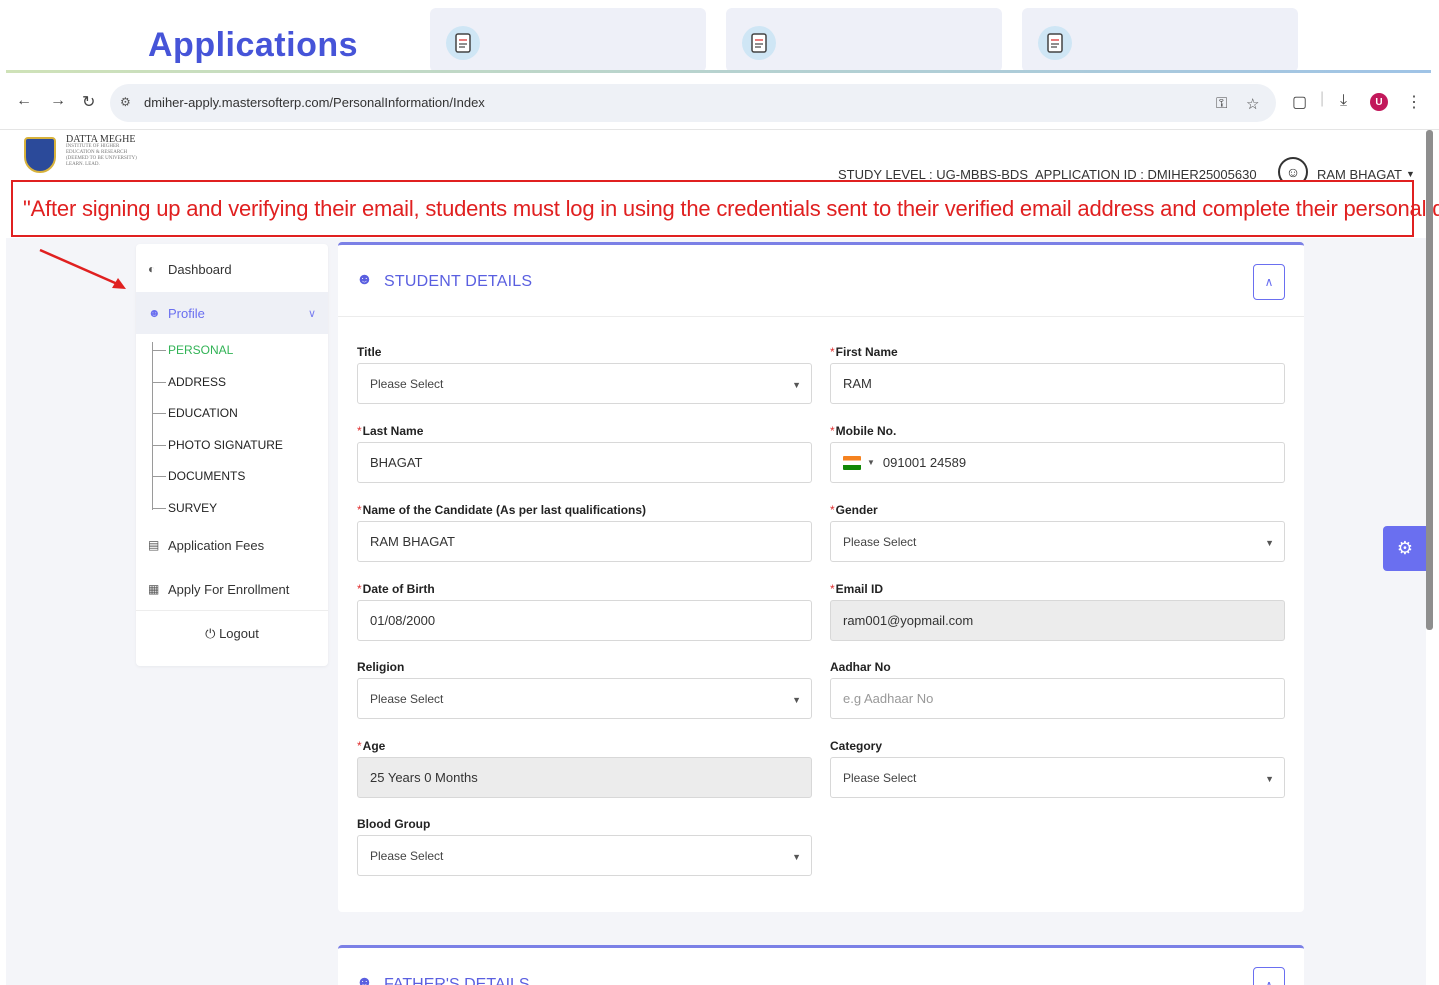 The image size is (1439, 985). I want to click on dob-input: 01/08/2000, so click(584, 620).